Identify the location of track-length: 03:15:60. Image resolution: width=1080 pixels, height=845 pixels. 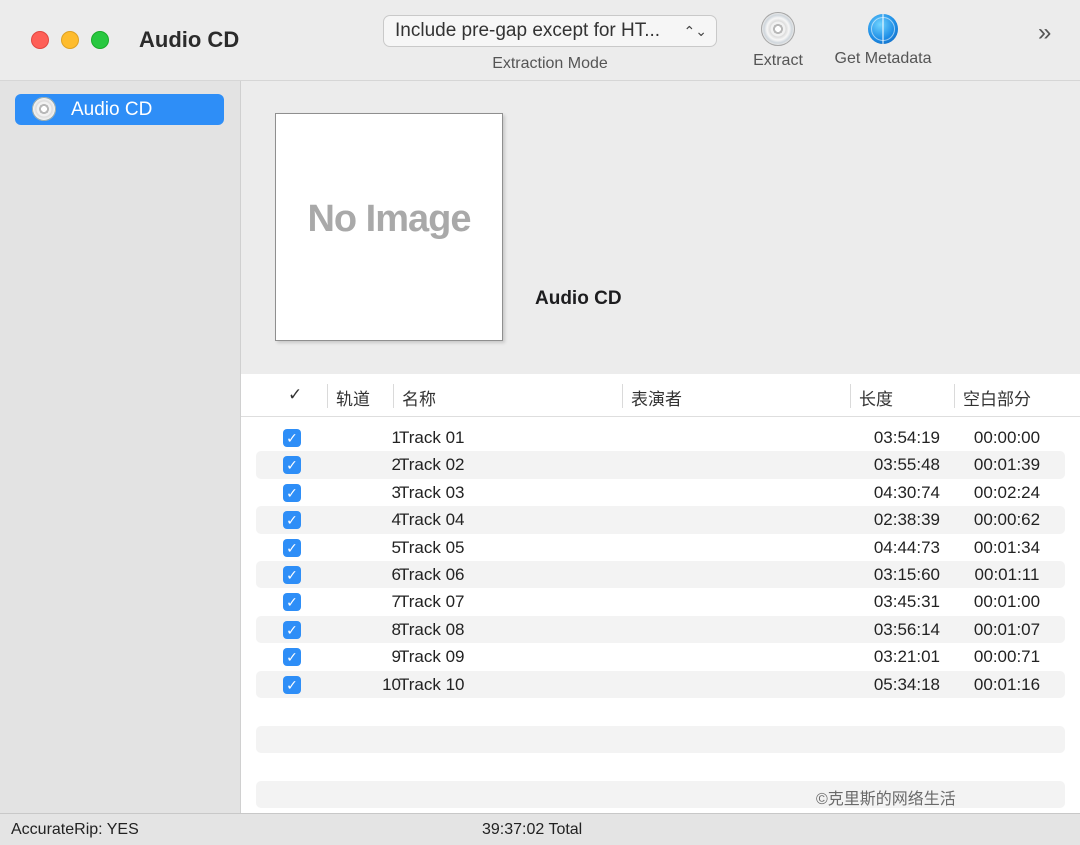
(906, 574).